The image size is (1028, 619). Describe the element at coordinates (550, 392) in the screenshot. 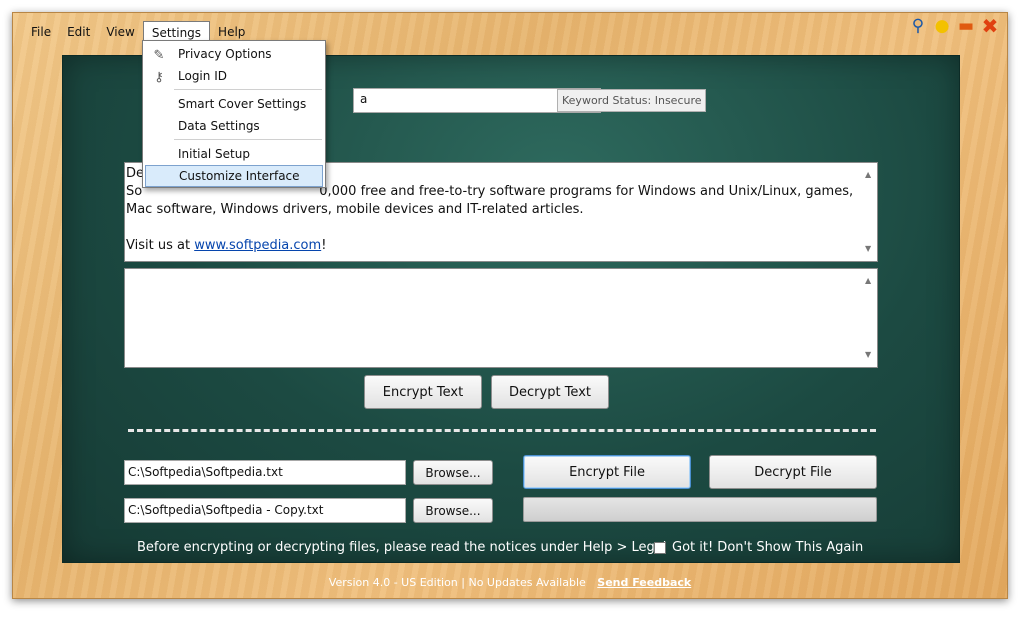

I see `decrypt-text-button: Decrypt Text` at that location.